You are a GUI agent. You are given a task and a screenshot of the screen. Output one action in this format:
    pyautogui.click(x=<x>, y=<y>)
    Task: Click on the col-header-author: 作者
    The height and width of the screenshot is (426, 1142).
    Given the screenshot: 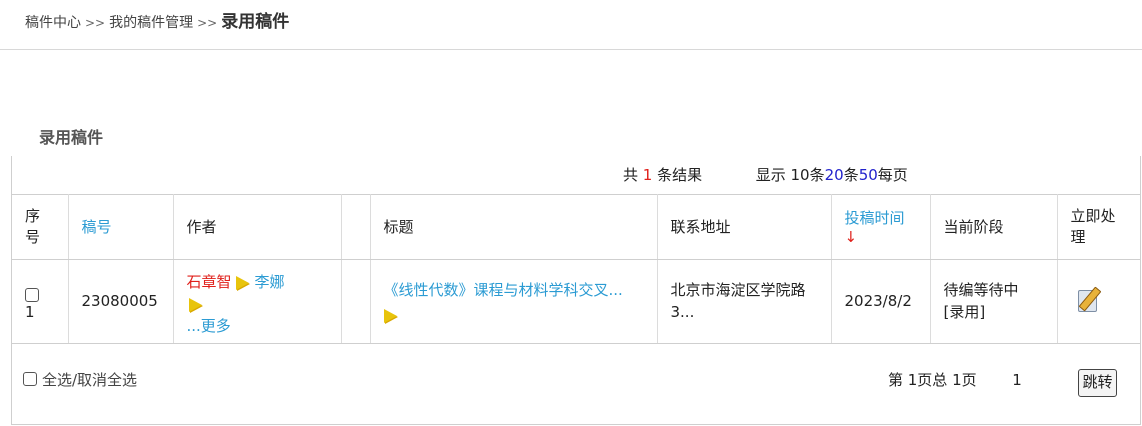 What is the action you would take?
    pyautogui.click(x=257, y=227)
    